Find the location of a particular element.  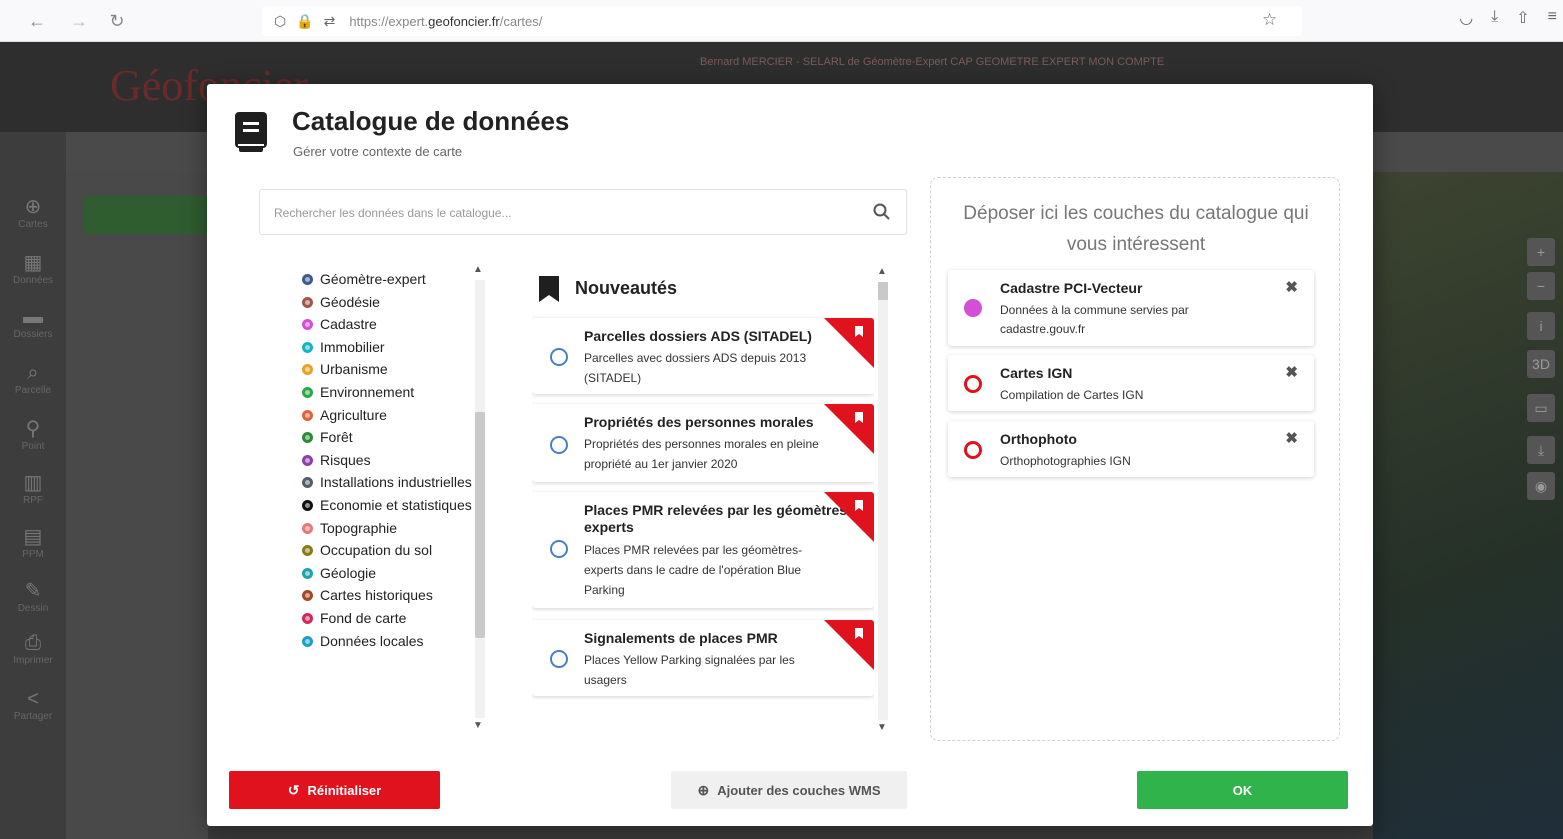

nouveautes-scrollbar: ▲ ▼ is located at coordinates (883, 501).